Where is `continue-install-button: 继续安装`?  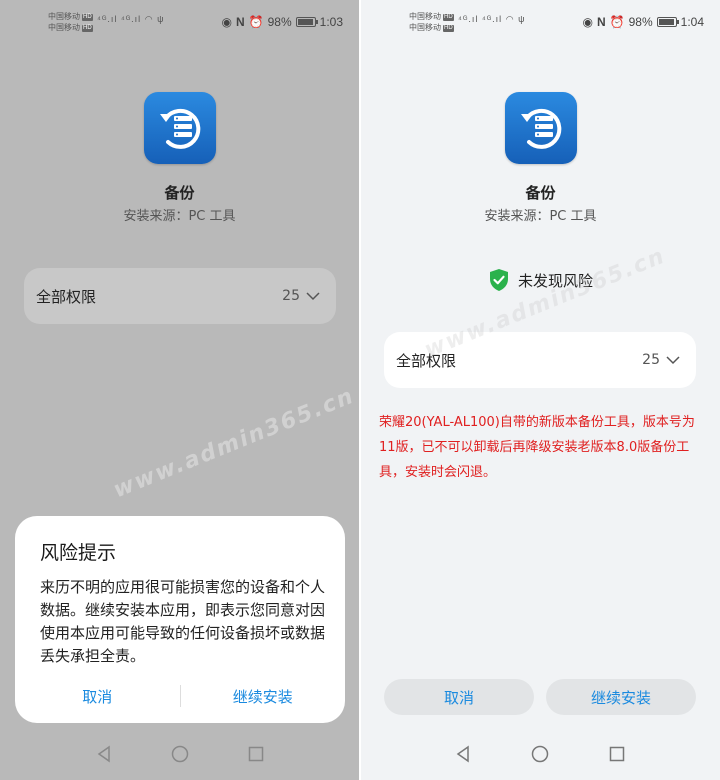 continue-install-button: 继续安装 is located at coordinates (621, 697).